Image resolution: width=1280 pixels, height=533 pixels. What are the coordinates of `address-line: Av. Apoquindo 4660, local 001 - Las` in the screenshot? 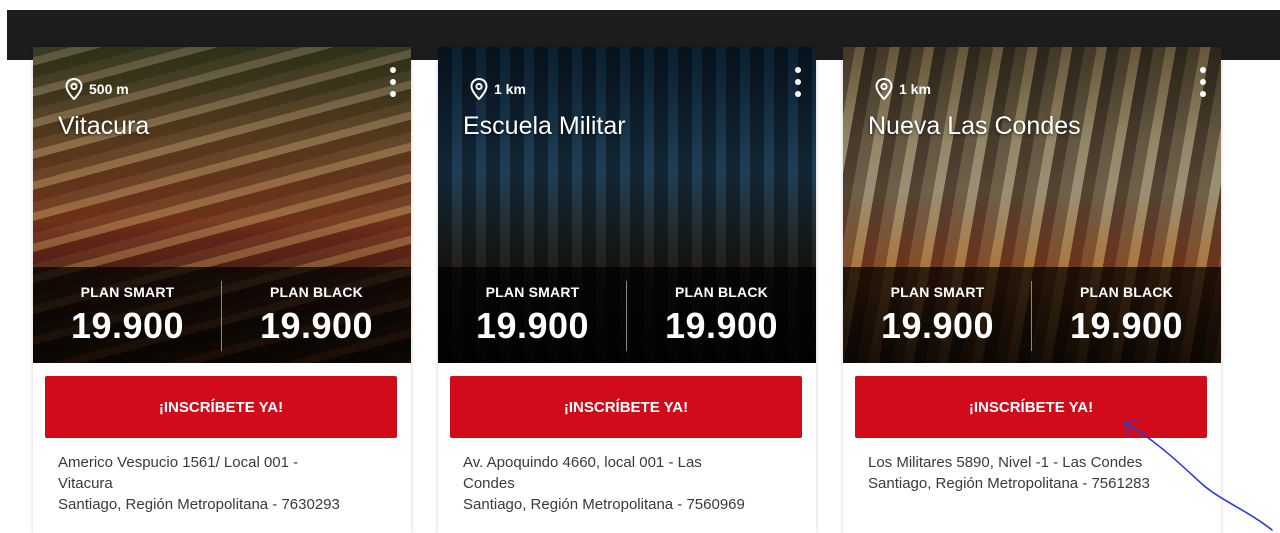 It's located at (582, 462).